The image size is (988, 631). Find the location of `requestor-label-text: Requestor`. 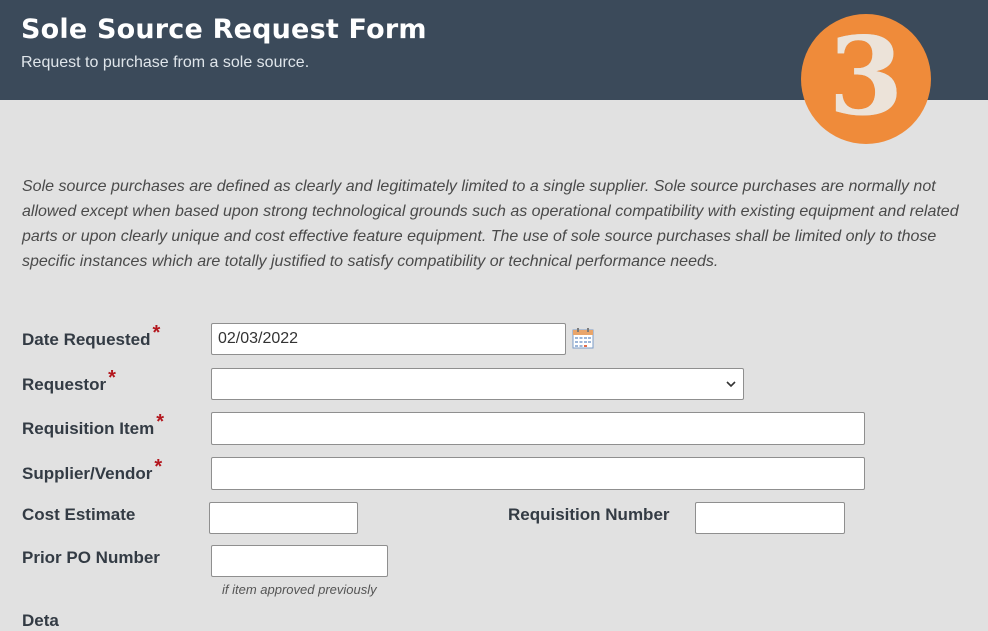

requestor-label-text: Requestor is located at coordinates (64, 384).